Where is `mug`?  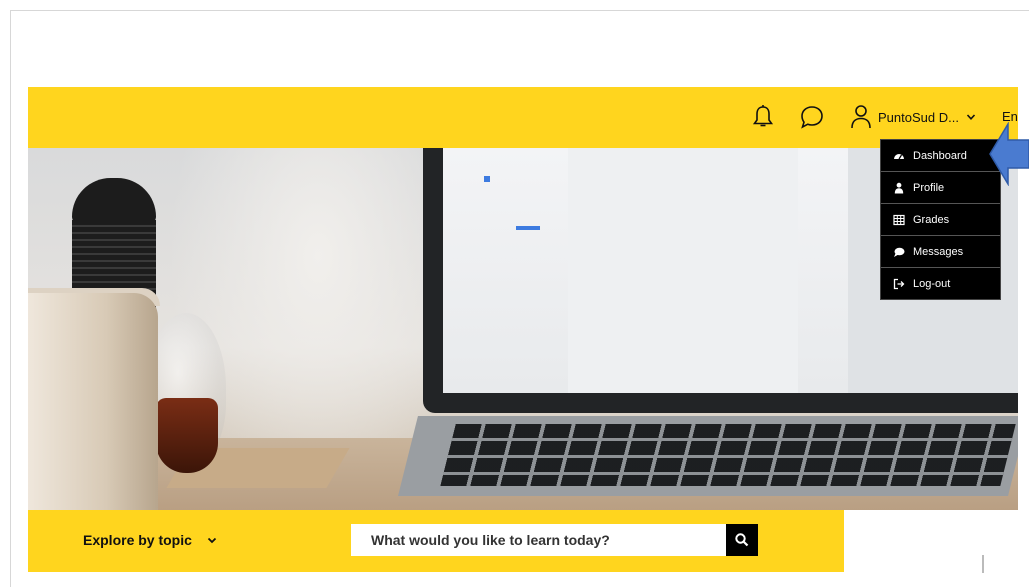 mug is located at coordinates (93, 401).